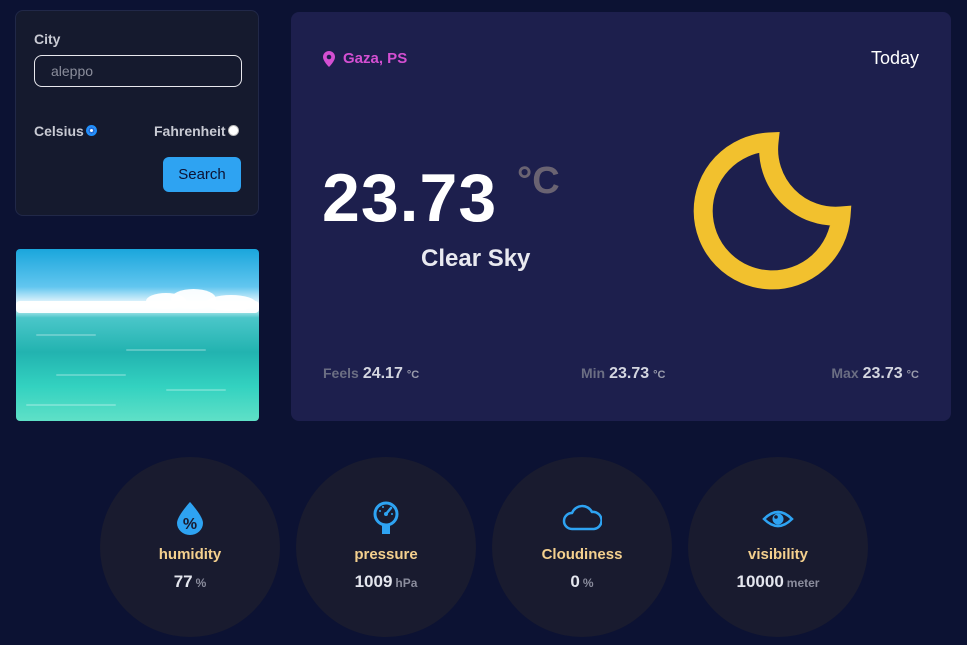 The width and height of the screenshot is (967, 645). I want to click on humidity-unit: %, so click(201, 583).